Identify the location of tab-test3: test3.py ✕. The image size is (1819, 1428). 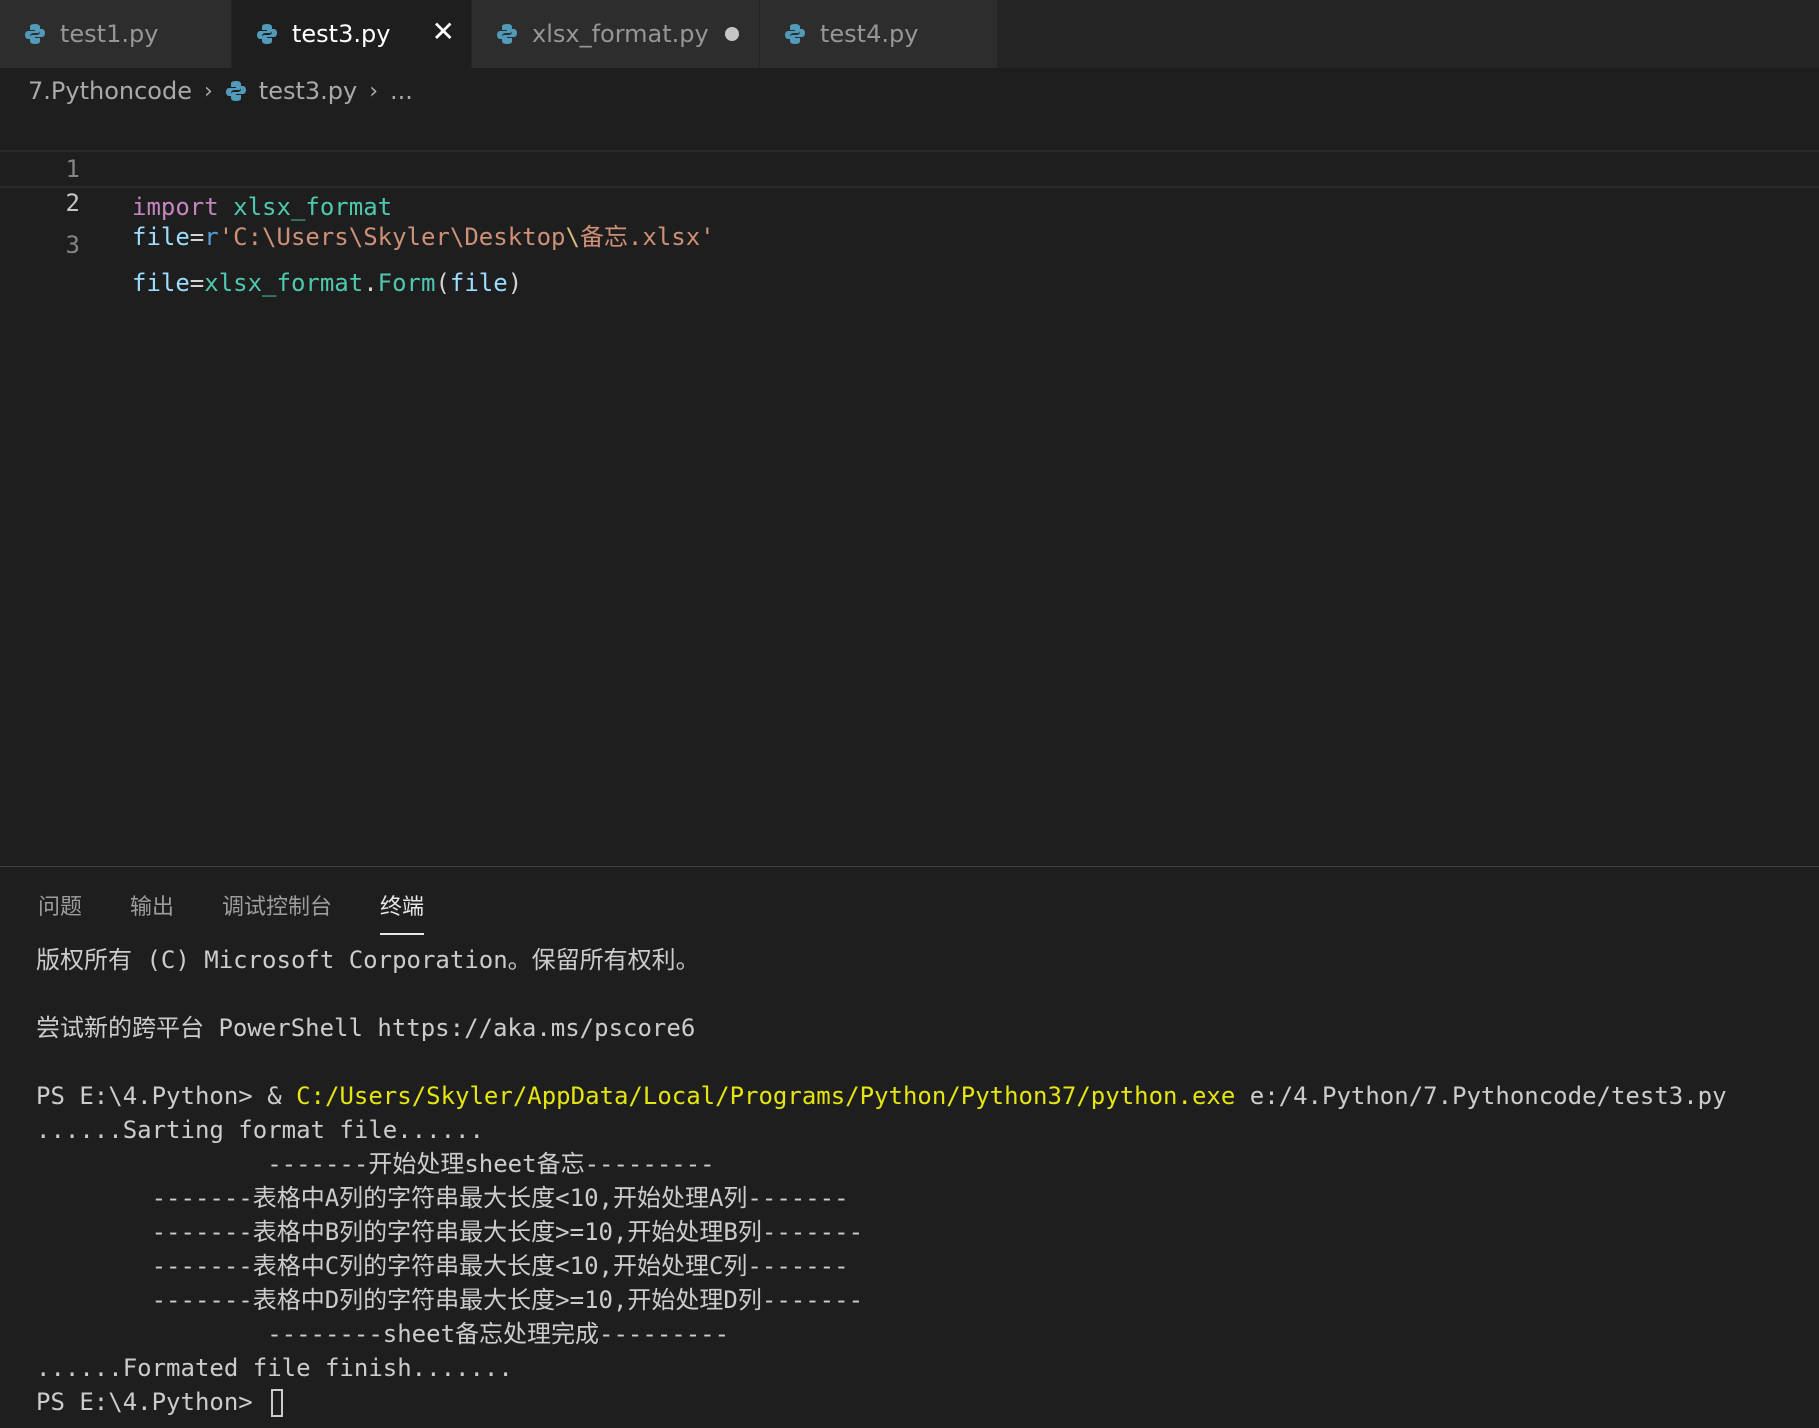
(352, 34).